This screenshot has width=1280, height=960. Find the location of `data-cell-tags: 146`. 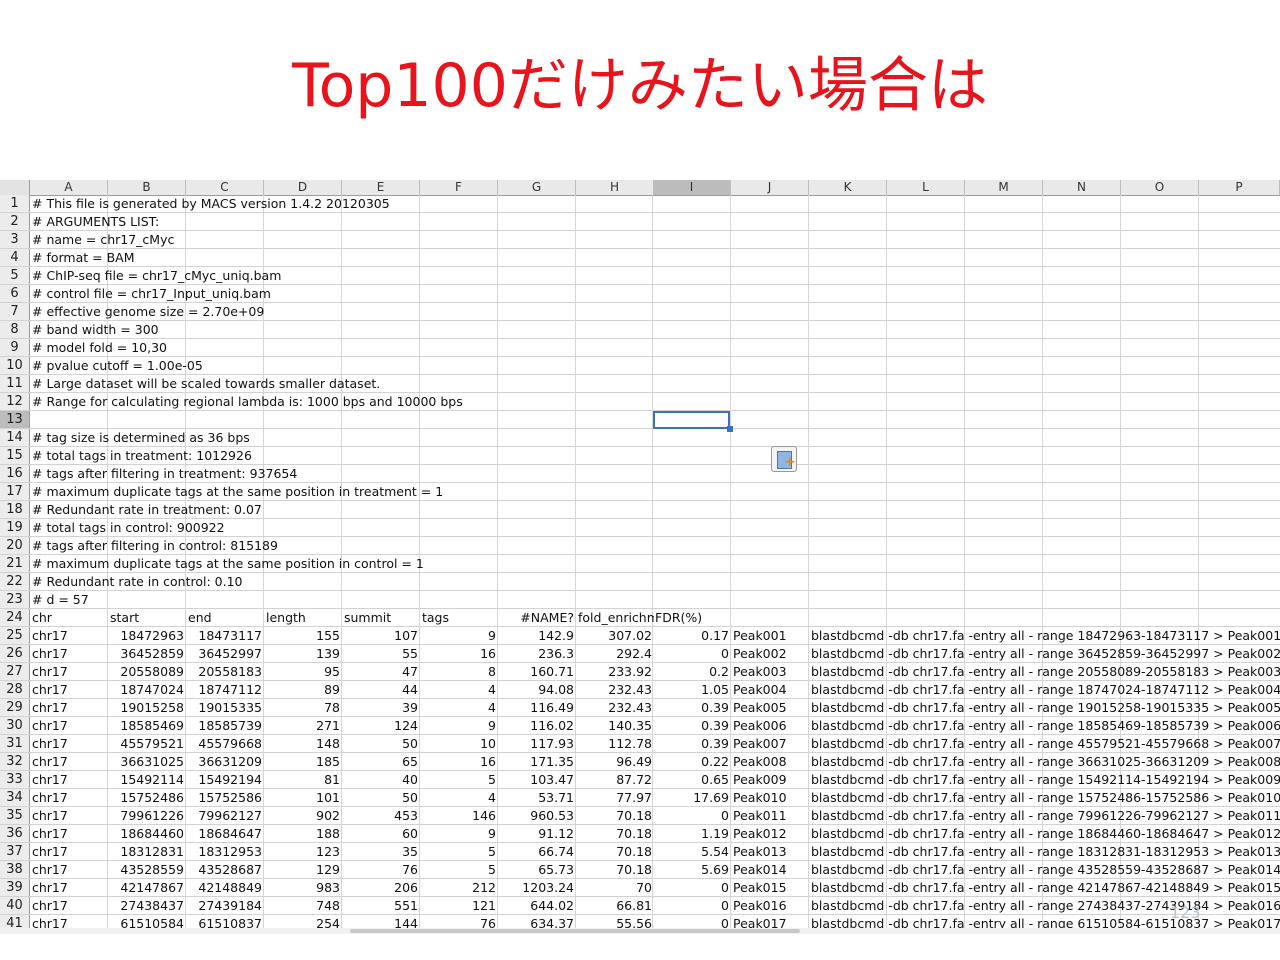

data-cell-tags: 146 is located at coordinates (459, 815).